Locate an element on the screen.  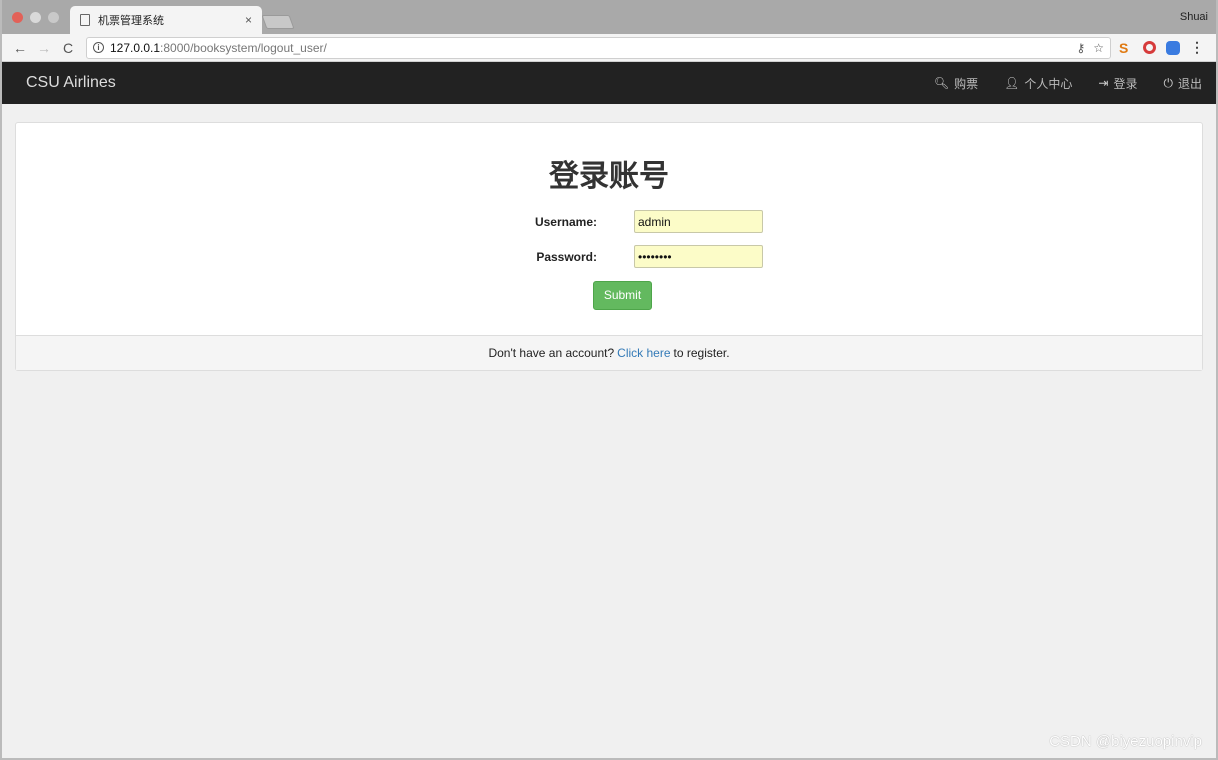
power-icon: ⏻ is located at coordinates (1168, 82).